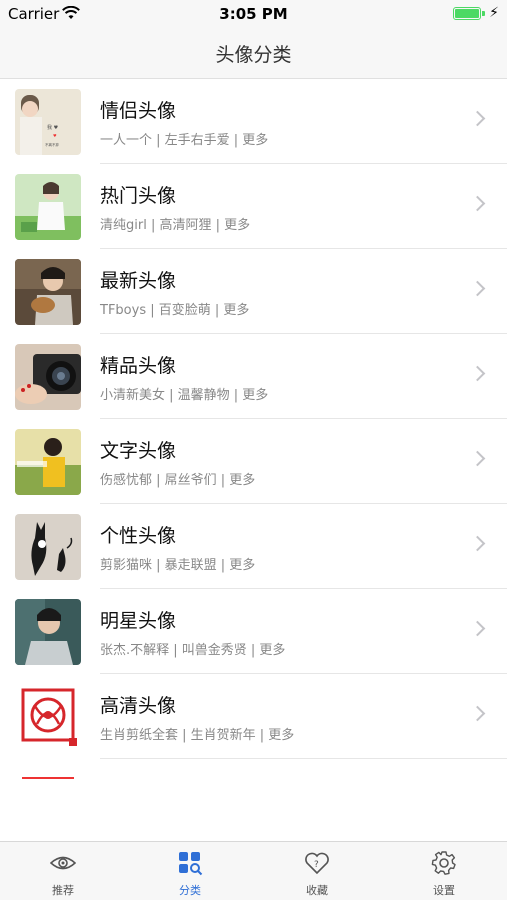  Describe the element at coordinates (138, 366) in the screenshot. I see `category-title: 精品头像` at that location.